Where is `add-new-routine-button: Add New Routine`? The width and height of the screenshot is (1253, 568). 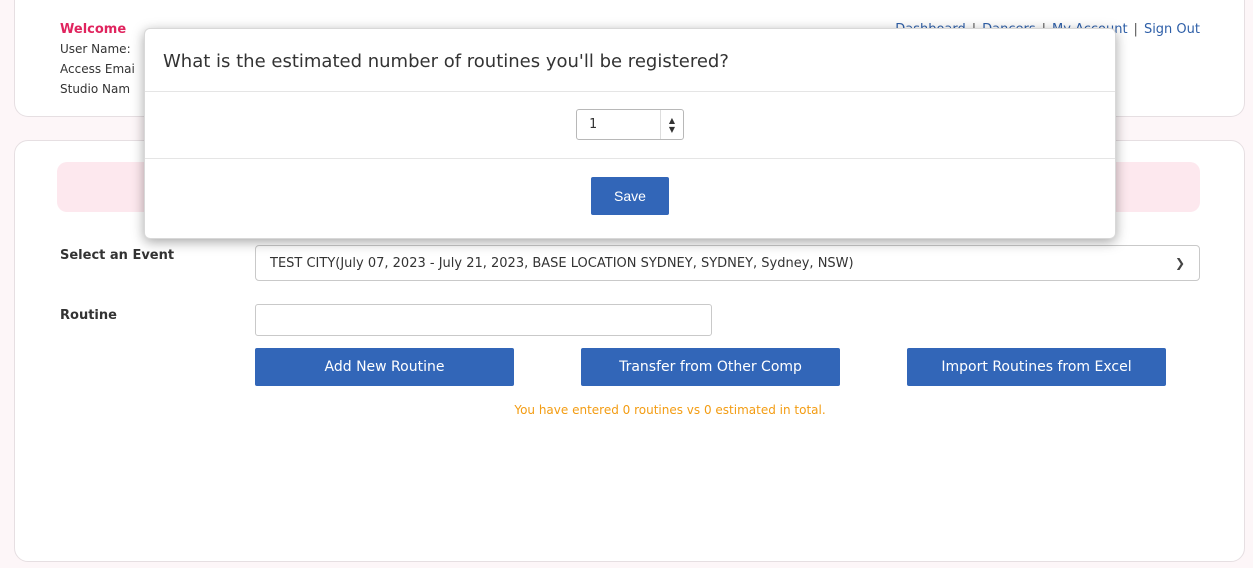 add-new-routine-button: Add New Routine is located at coordinates (384, 367).